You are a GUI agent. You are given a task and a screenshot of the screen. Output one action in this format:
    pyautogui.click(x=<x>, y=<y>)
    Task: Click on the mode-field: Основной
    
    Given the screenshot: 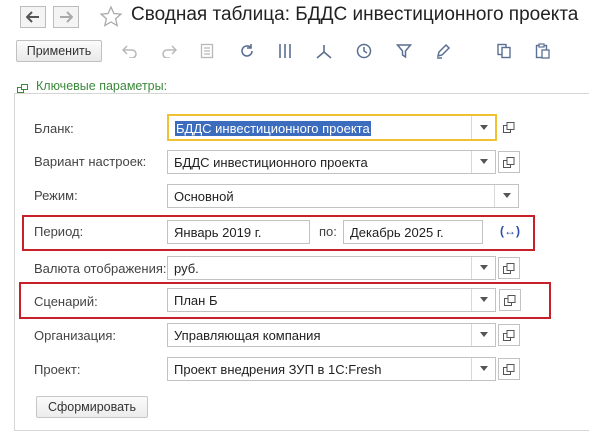 What is the action you would take?
    pyautogui.click(x=343, y=196)
    